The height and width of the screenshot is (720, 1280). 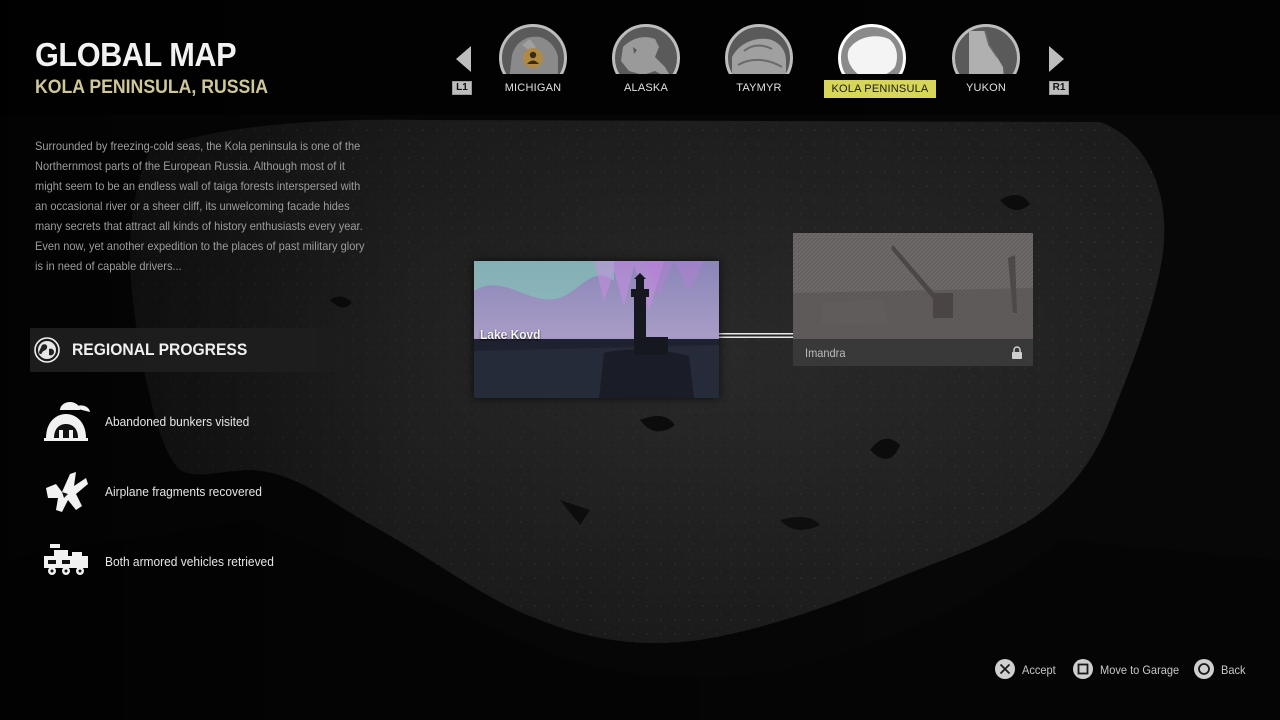 I want to click on region-label: TAYMYR, so click(x=759, y=88).